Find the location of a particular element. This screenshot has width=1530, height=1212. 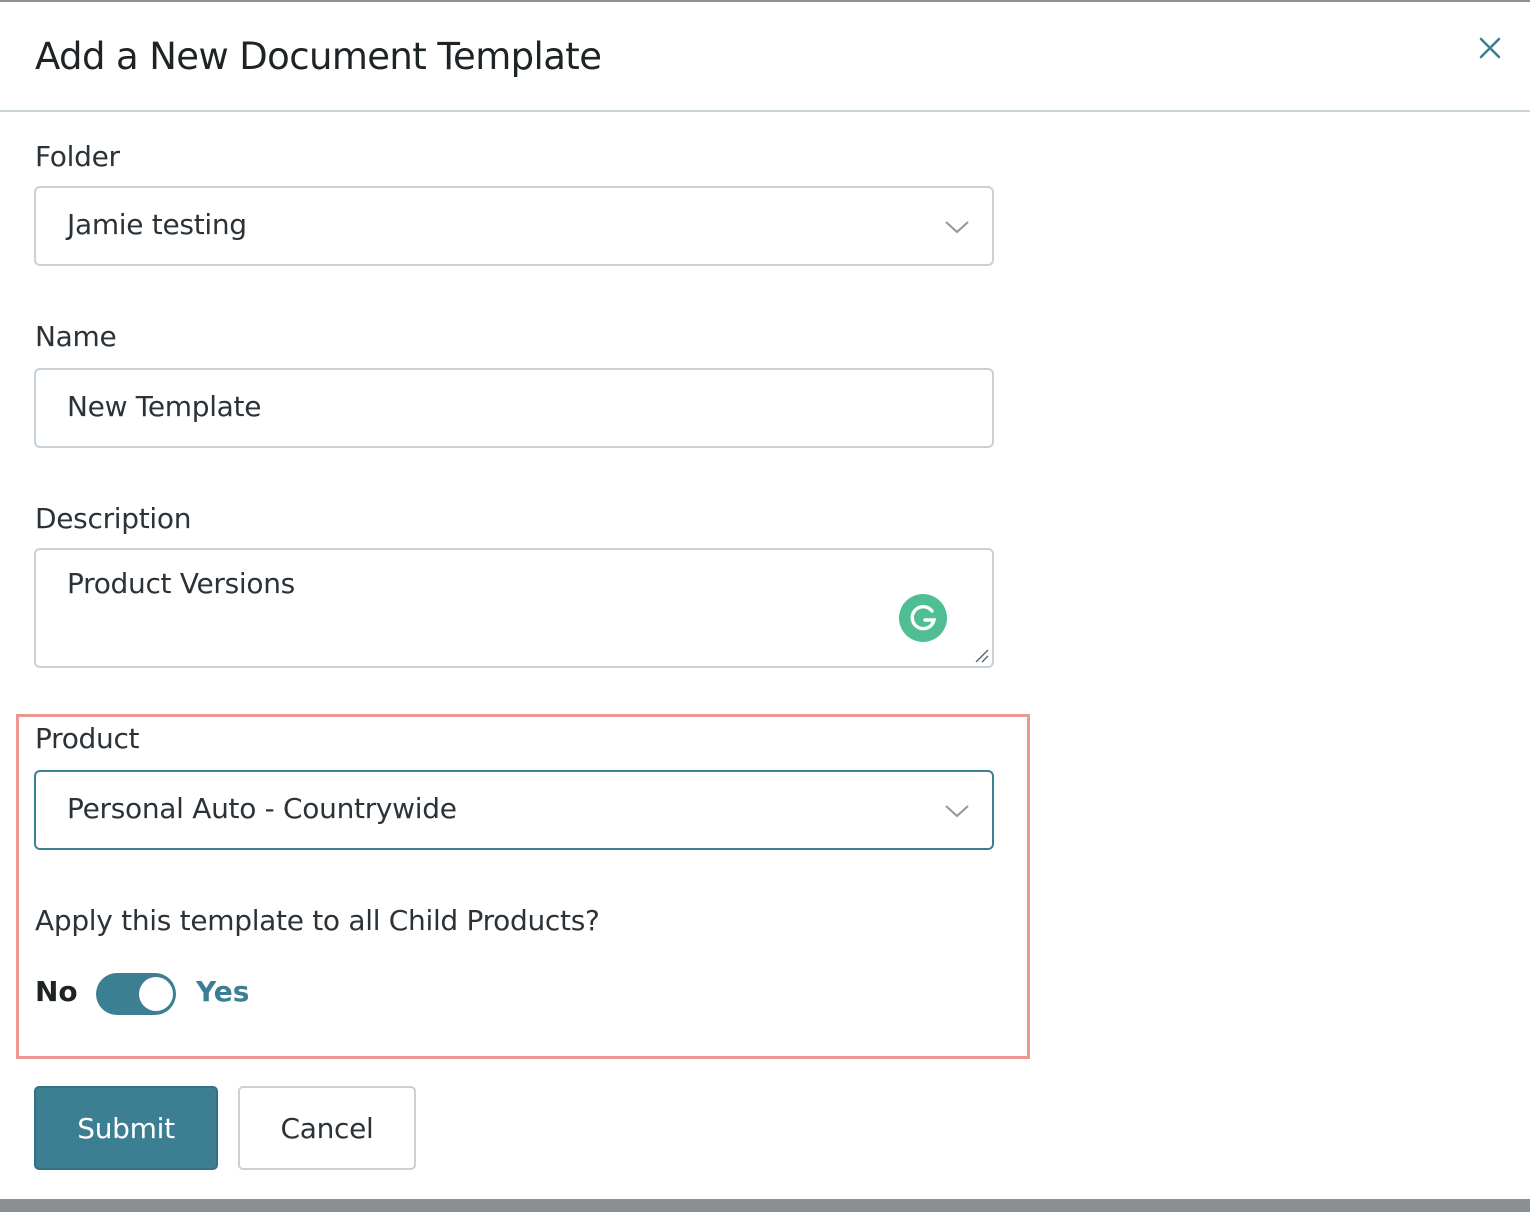

grammarly-icon is located at coordinates (923, 617).